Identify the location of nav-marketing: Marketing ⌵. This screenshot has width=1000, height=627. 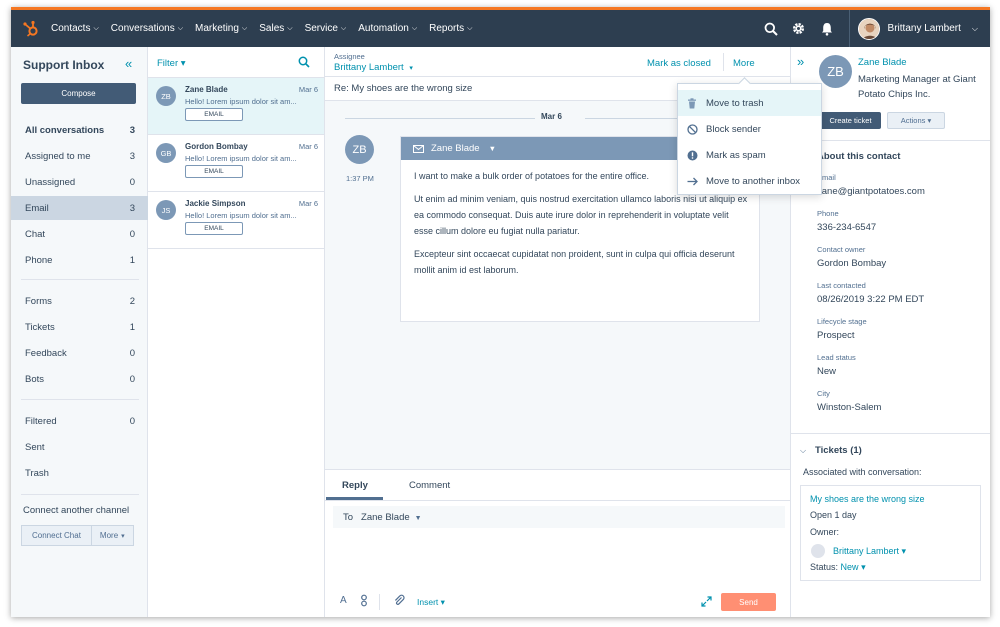
(221, 28).